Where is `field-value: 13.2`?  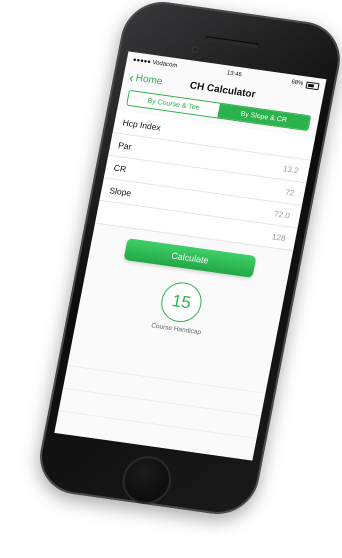
field-value: 13.2 is located at coordinates (290, 169).